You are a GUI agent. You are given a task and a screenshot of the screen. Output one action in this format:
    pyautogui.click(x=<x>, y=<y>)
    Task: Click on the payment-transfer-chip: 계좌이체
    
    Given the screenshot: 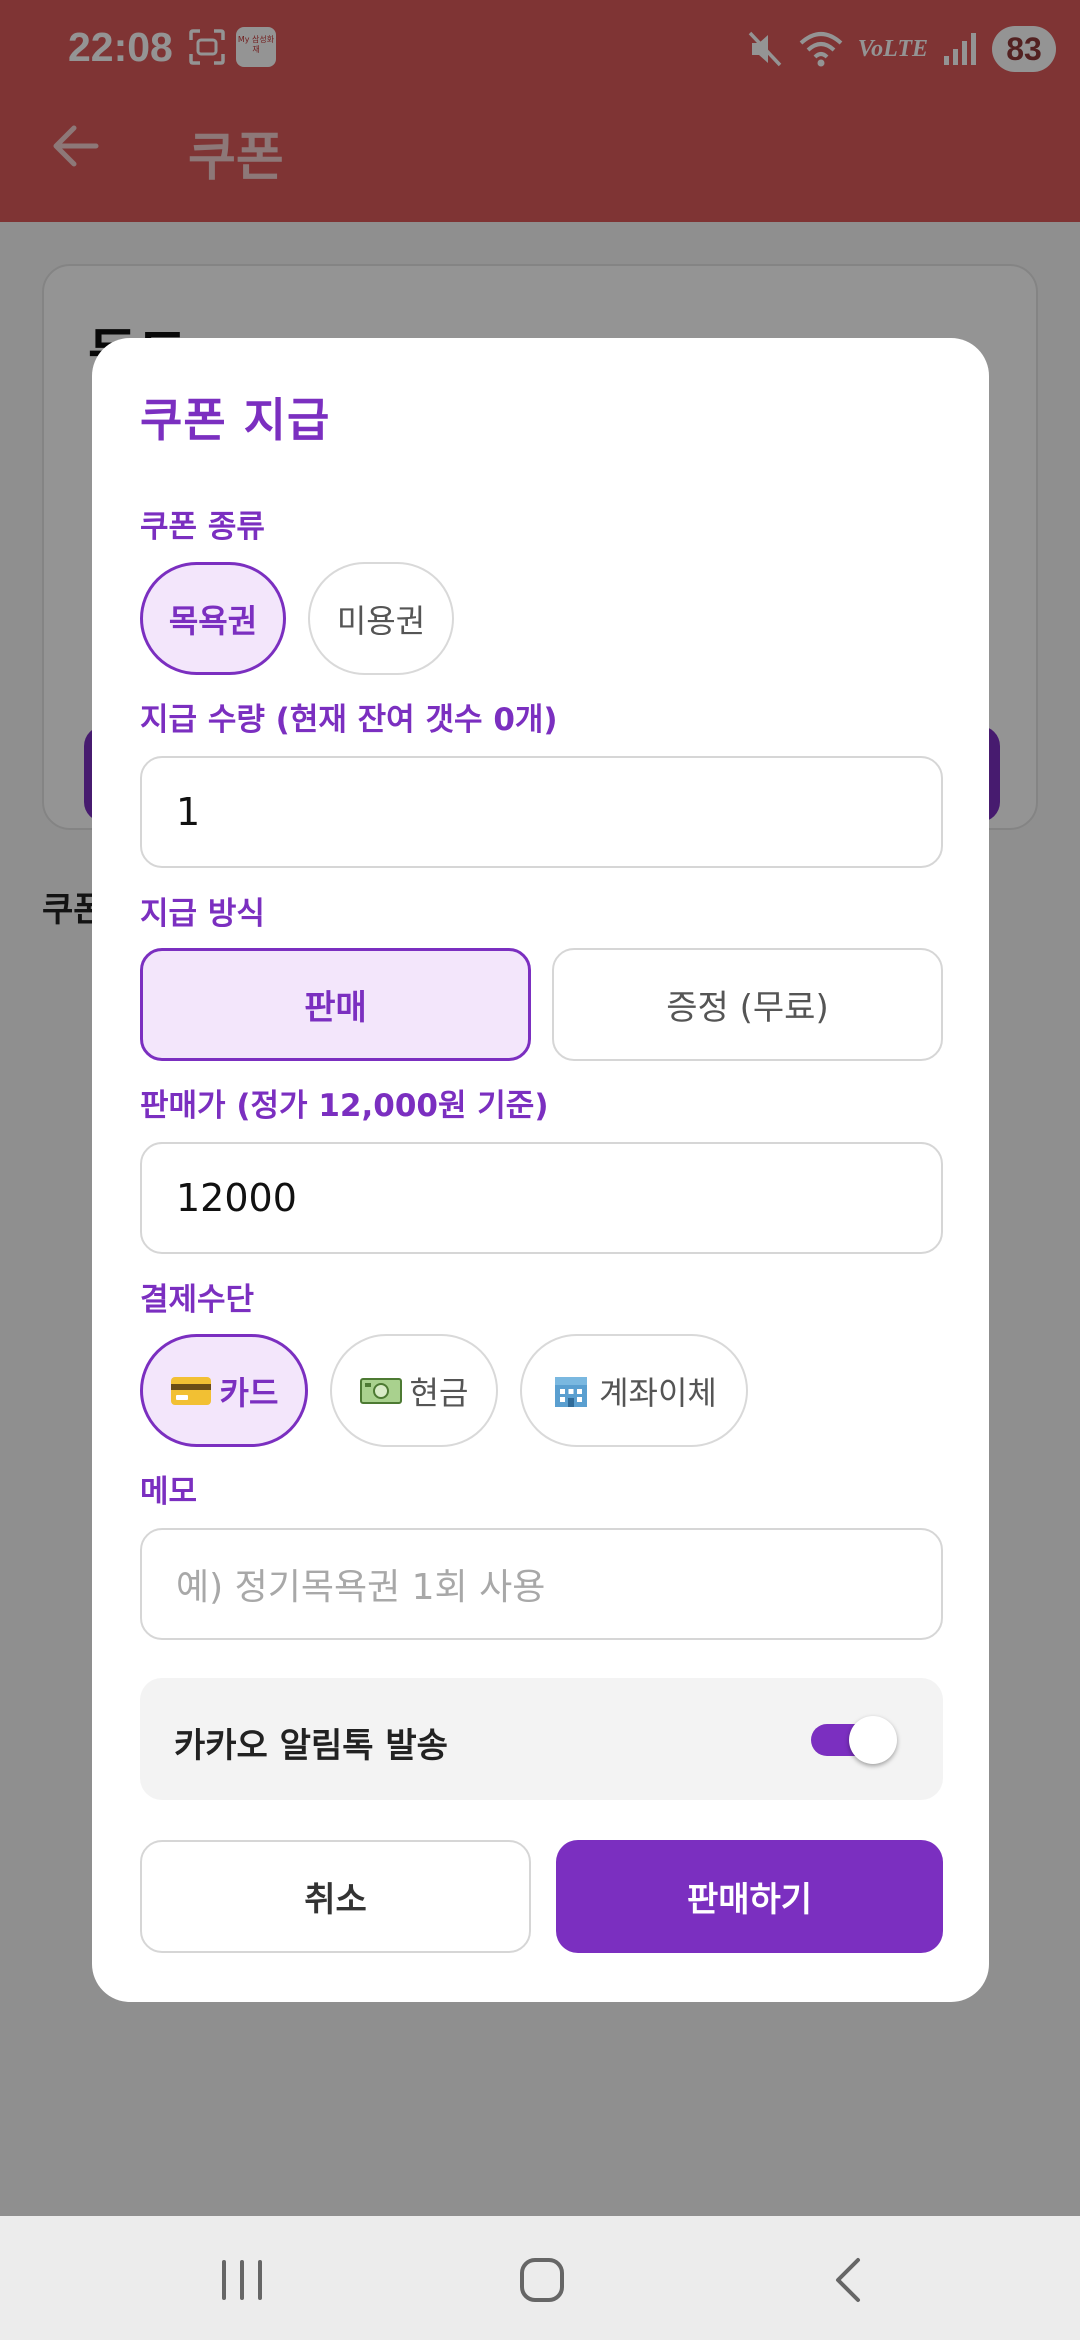 What is the action you would take?
    pyautogui.click(x=634, y=1390)
    